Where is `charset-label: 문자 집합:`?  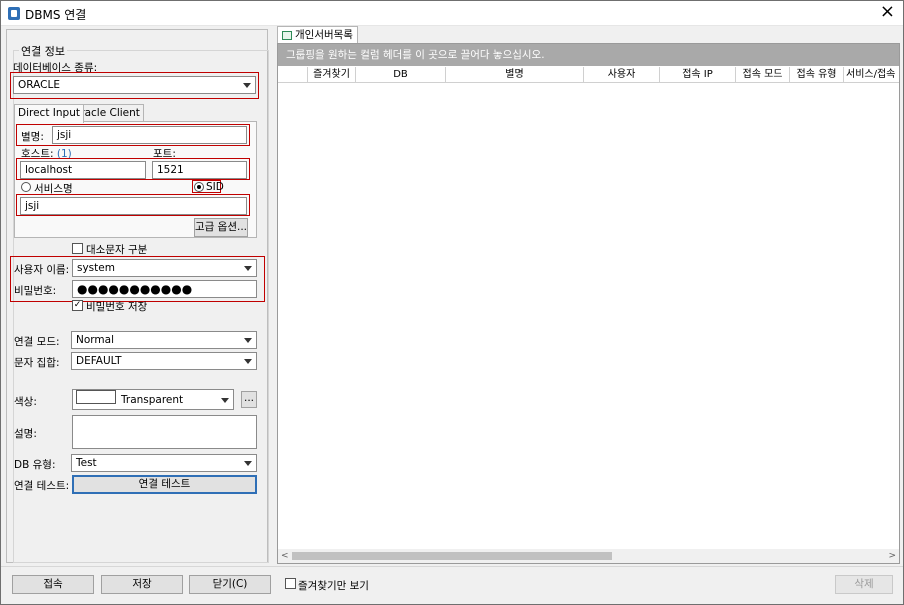
charset-label: 문자 집합: is located at coordinates (37, 363).